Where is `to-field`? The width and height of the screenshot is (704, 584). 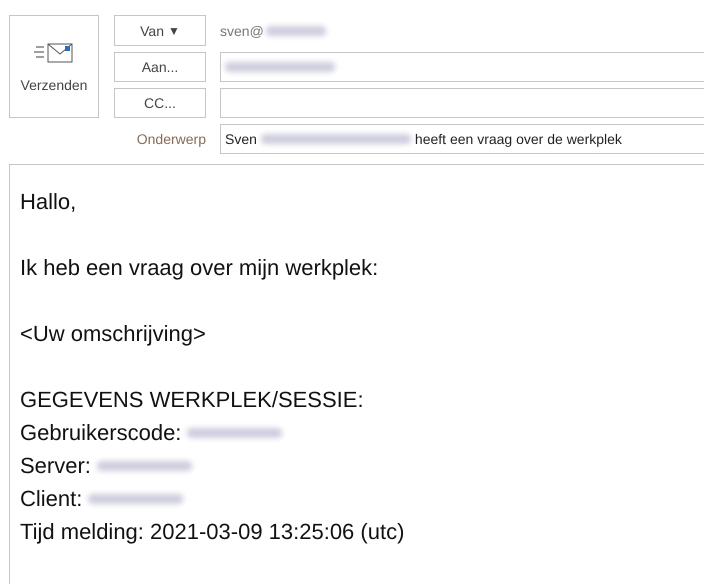
to-field is located at coordinates (462, 67).